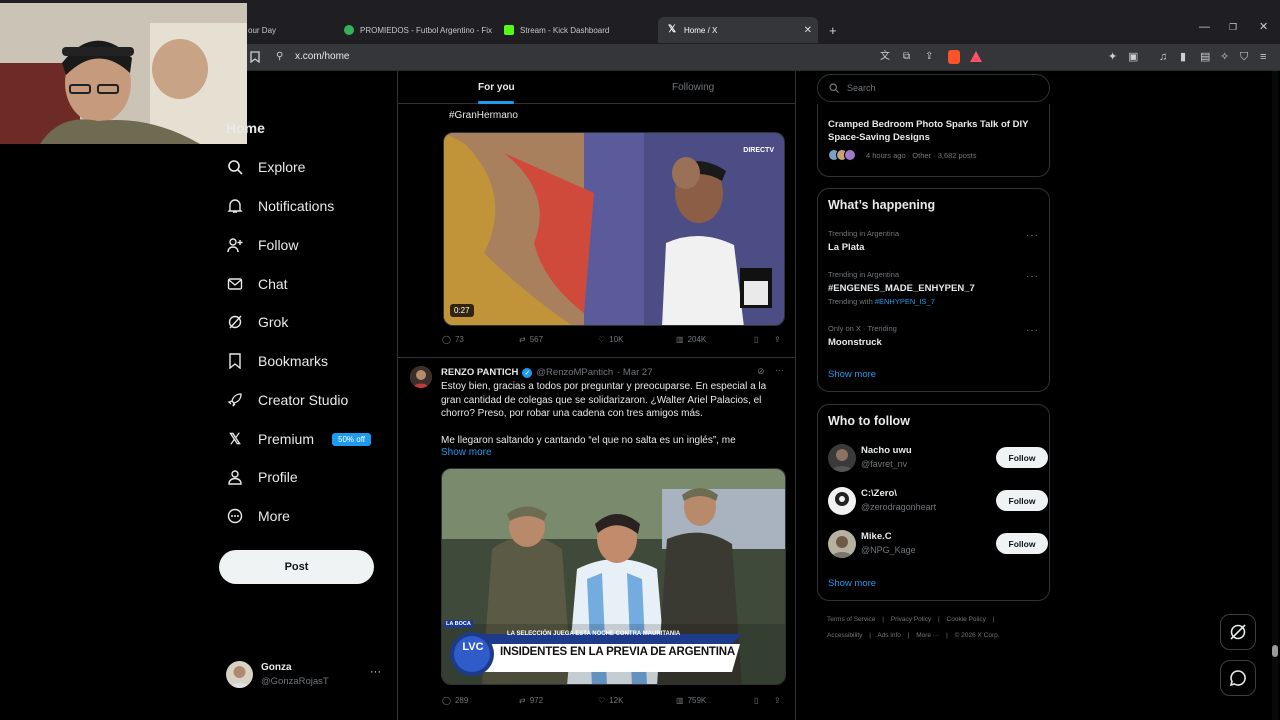 Image resolution: width=1280 pixels, height=720 pixels. What do you see at coordinates (455, 700) in the screenshot?
I see `reply-button: ◯ 289` at bounding box center [455, 700].